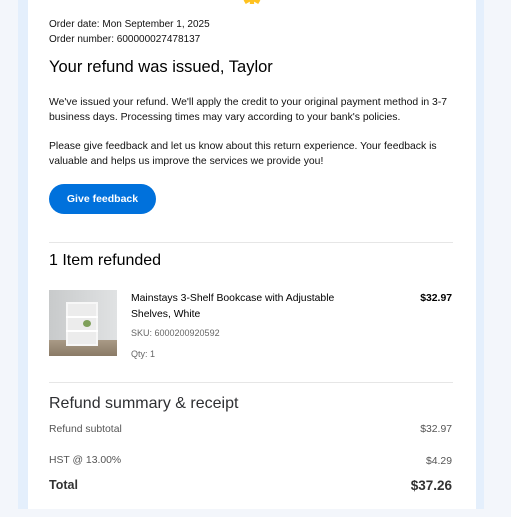 Image resolution: width=511 pixels, height=517 pixels. I want to click on give-feedback-button: Give feedback, so click(102, 199).